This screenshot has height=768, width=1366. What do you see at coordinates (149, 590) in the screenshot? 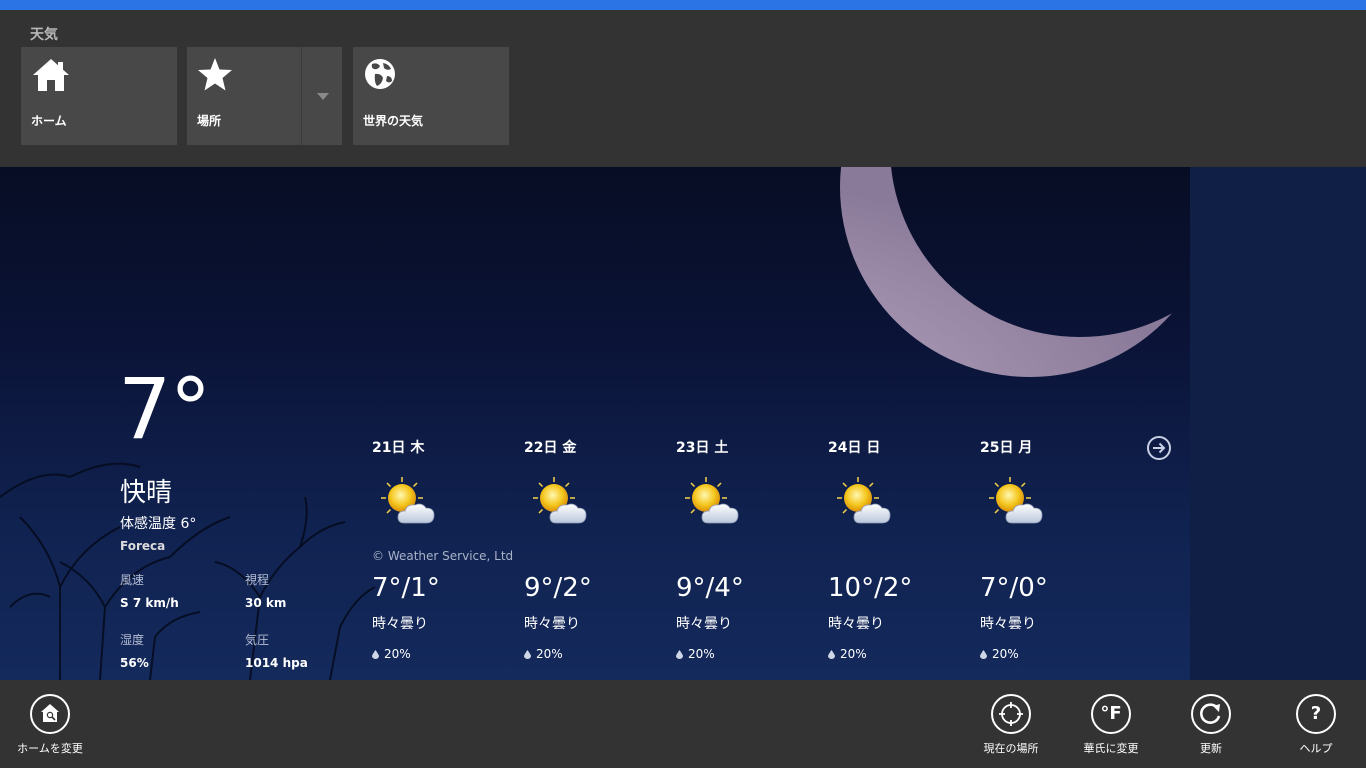
I see `wind-stat: 風速 S 7 km/h` at bounding box center [149, 590].